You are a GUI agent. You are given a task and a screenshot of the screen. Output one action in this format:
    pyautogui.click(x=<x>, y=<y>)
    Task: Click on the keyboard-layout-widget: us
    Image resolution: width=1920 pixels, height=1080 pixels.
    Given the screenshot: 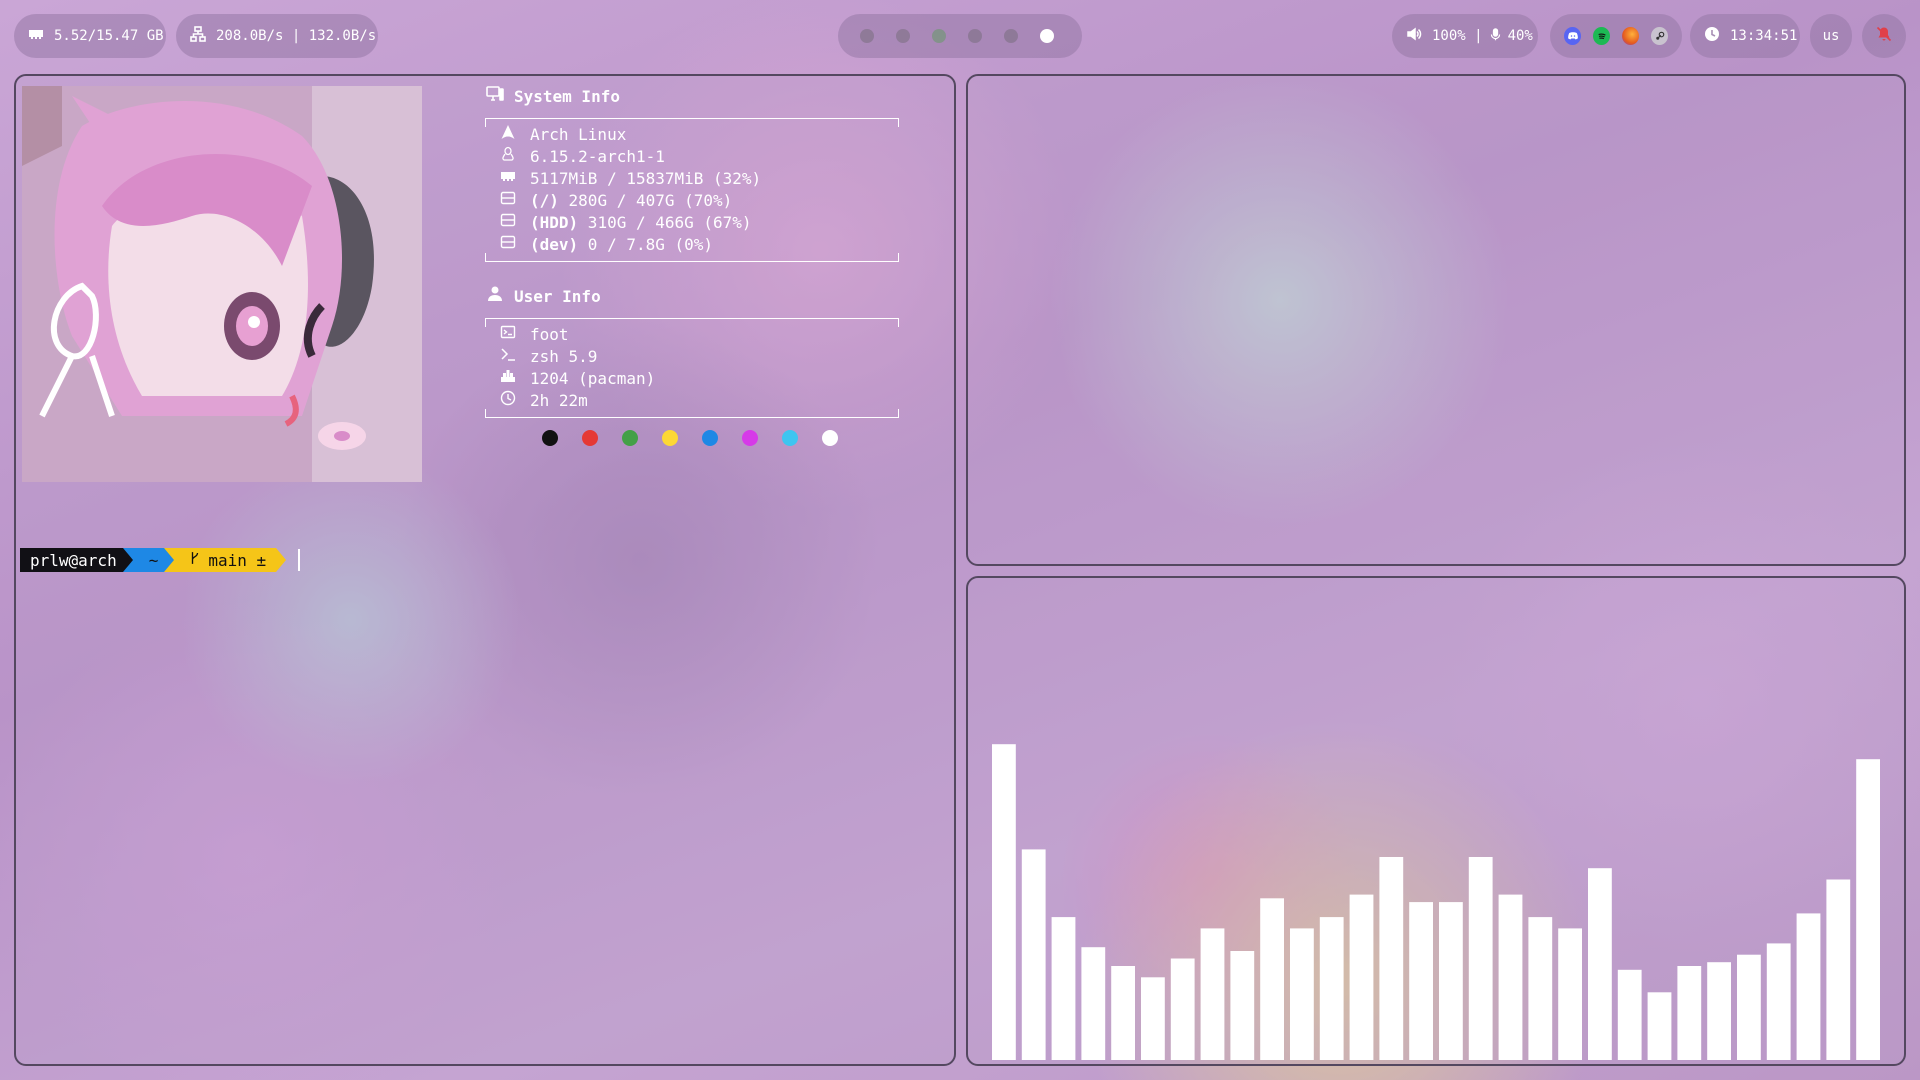 What is the action you would take?
    pyautogui.click(x=1831, y=36)
    